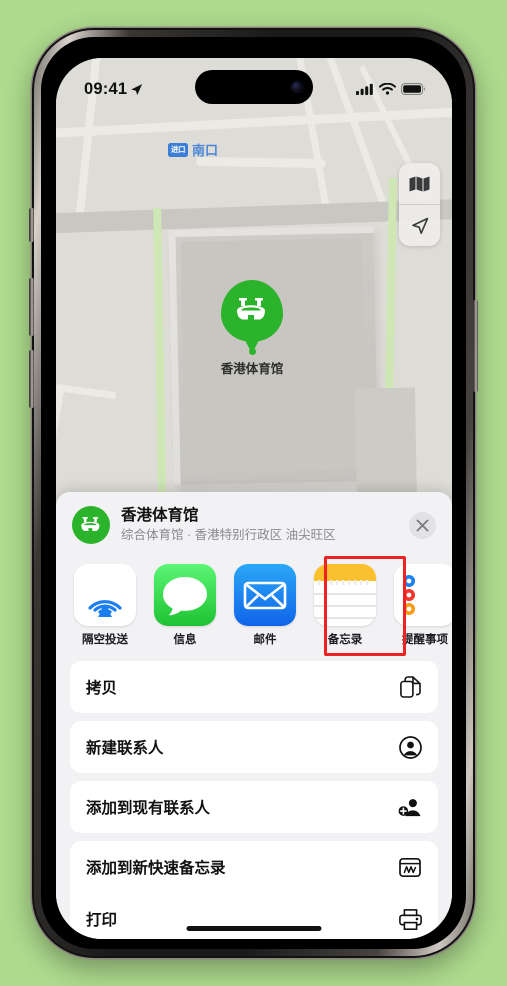 The width and height of the screenshot is (507, 986). I want to click on share-targets-row: 隔空投送 信息 邮件 备忘录 提醒事项, so click(254, 605).